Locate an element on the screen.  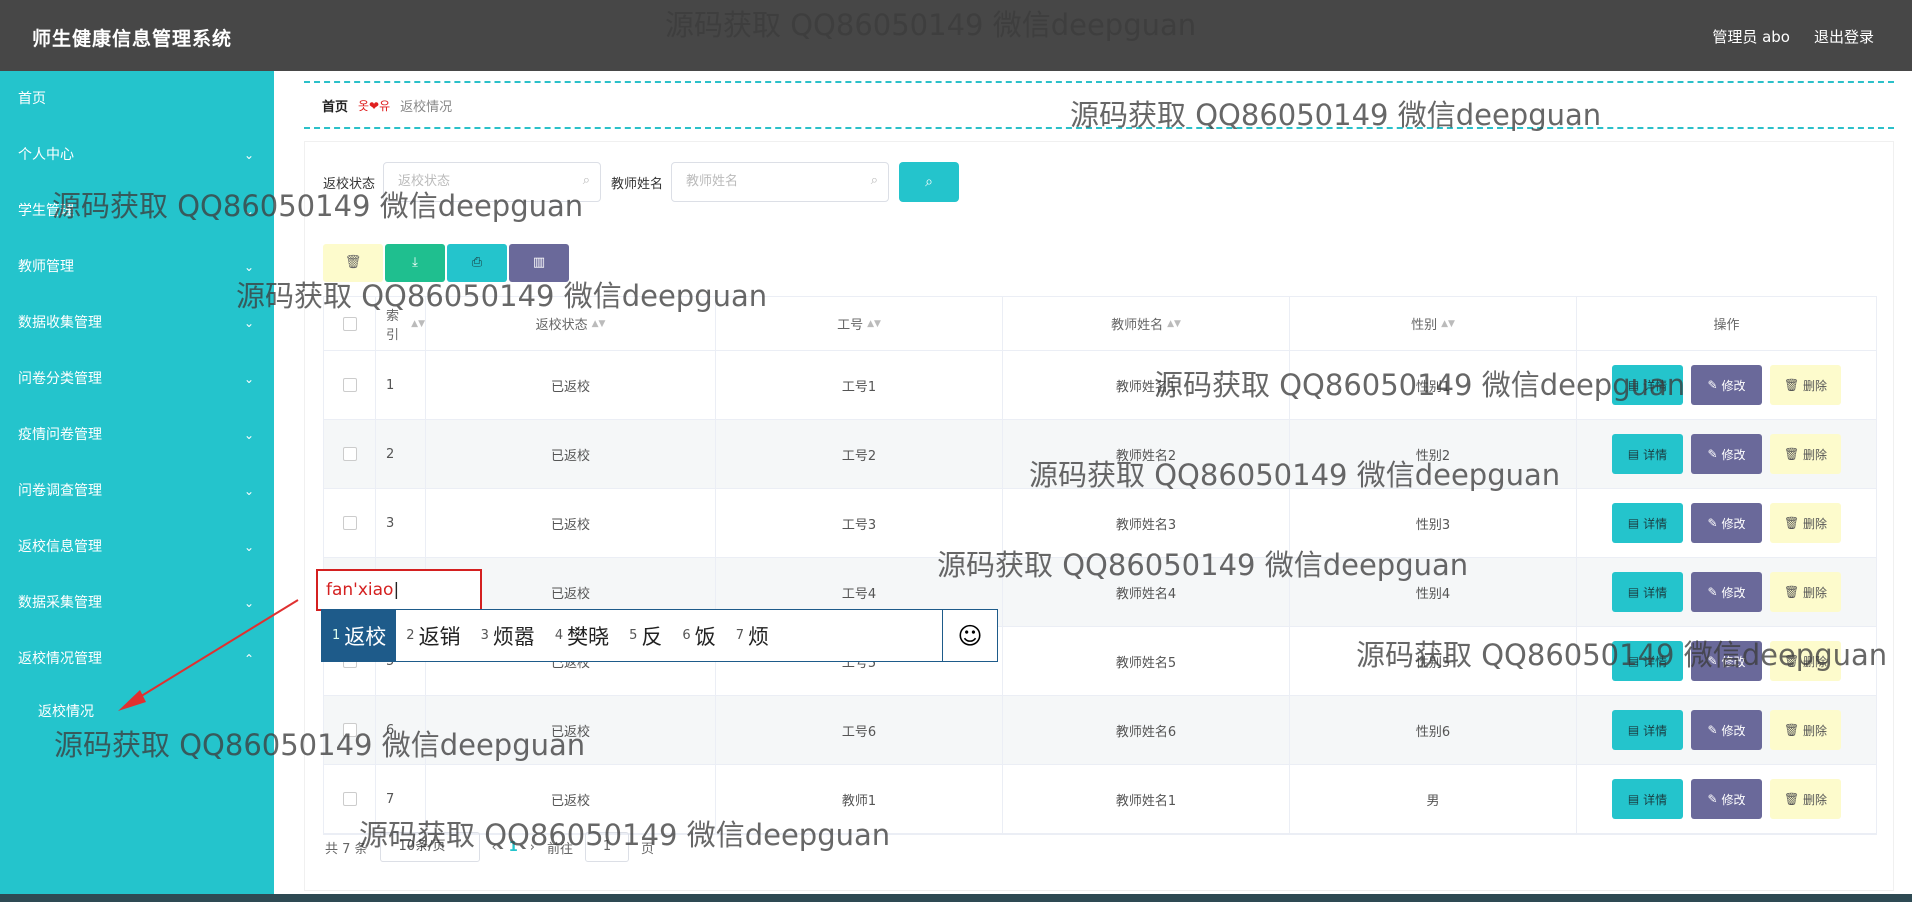
total-count: 共 7 条 is located at coordinates (346, 849).